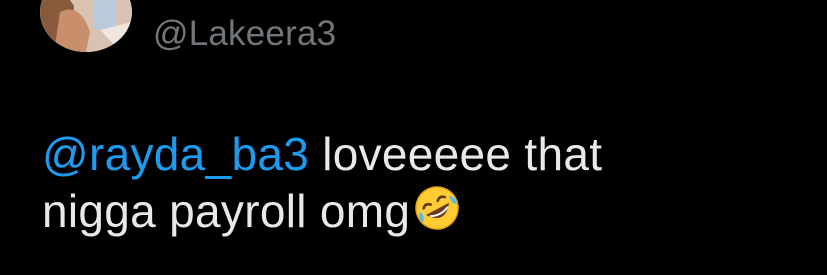  What do you see at coordinates (226, 211) in the screenshot?
I see `tweet-text-line2: nigga payroll omg` at bounding box center [226, 211].